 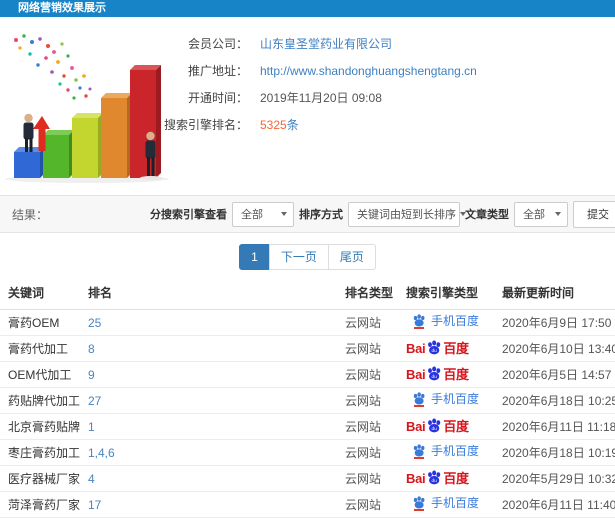 I want to click on engine-rank-value: 5325条, so click(x=279, y=124).